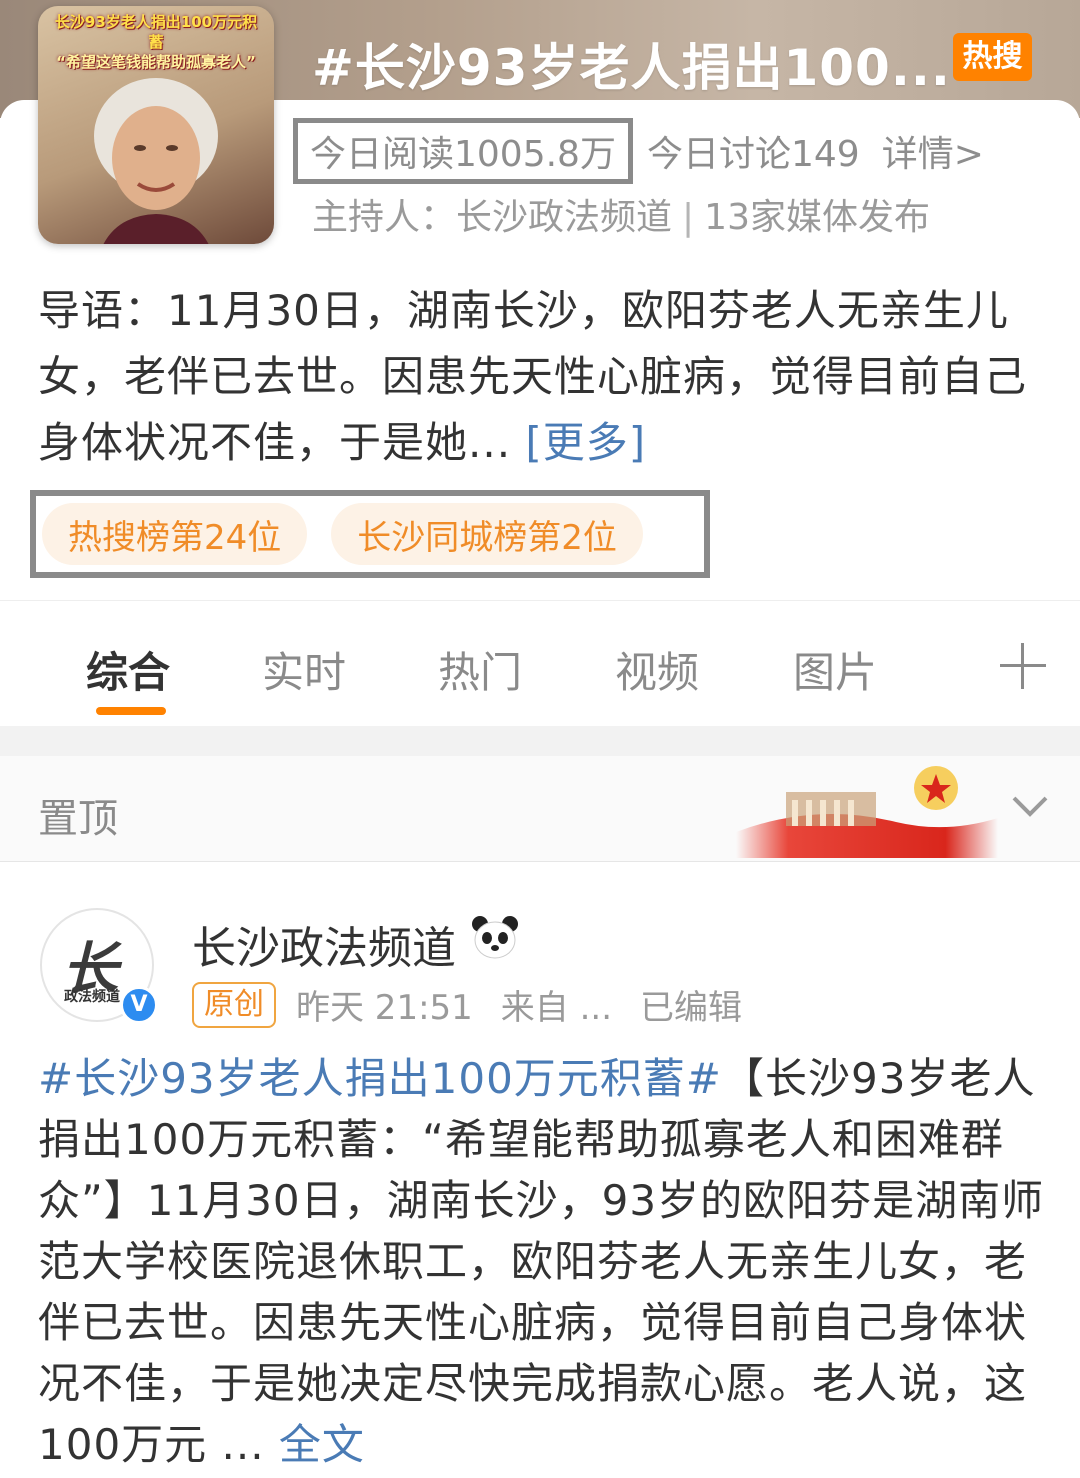 The image size is (1080, 1478). I want to click on pinned-banner-image, so click(867, 812).